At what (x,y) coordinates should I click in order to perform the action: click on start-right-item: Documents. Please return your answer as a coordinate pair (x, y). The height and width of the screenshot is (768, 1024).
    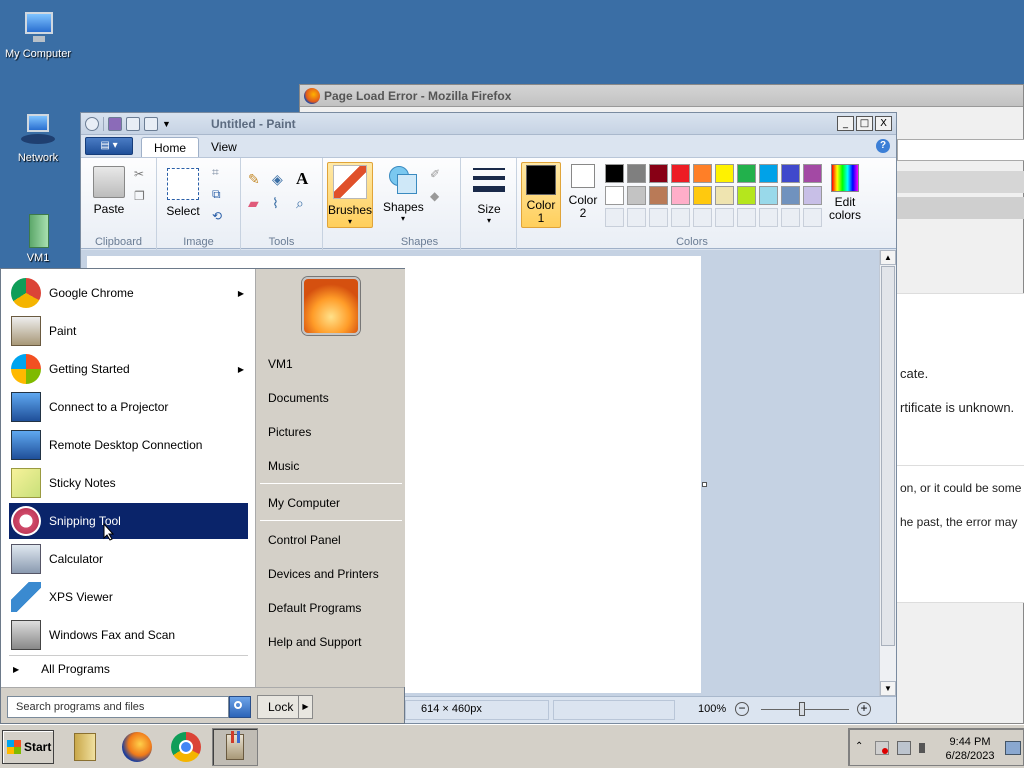
    Looking at the image, I should click on (298, 398).